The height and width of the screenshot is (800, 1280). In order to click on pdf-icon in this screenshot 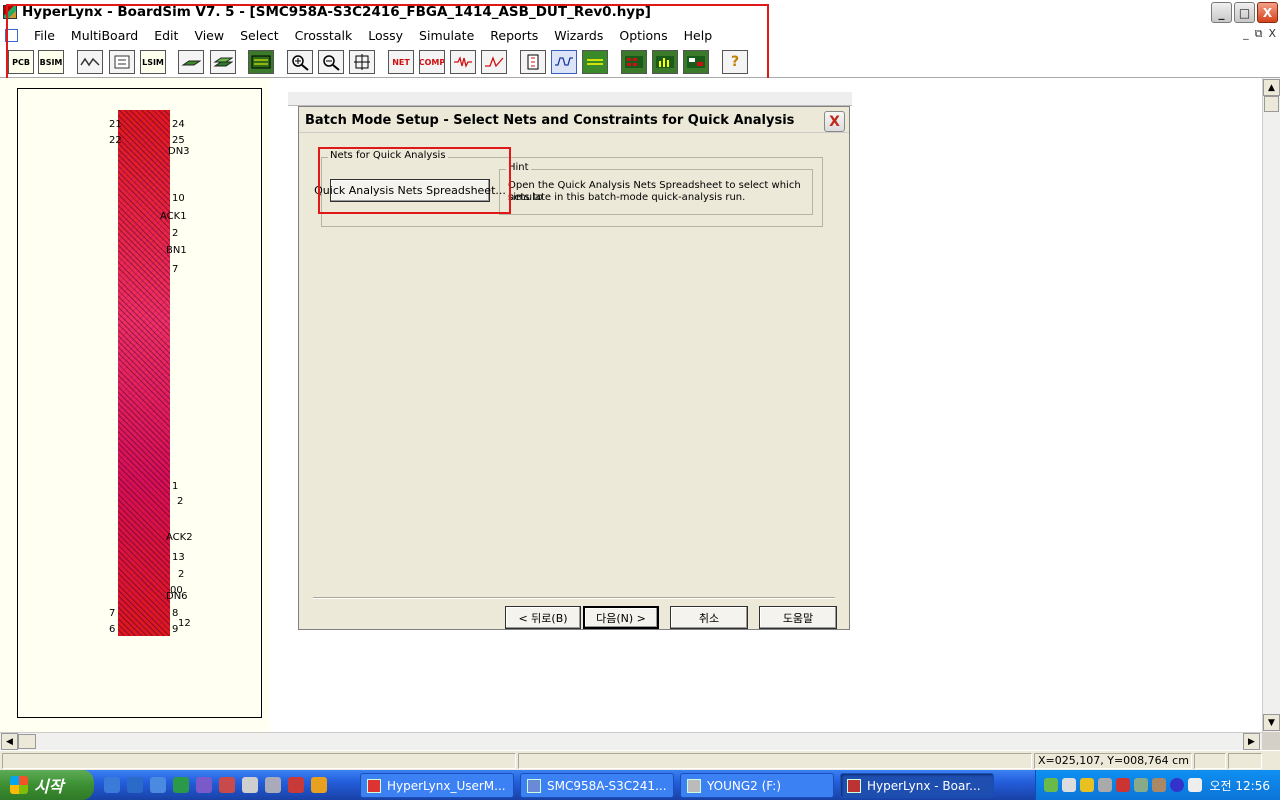, I will do `click(374, 785)`.